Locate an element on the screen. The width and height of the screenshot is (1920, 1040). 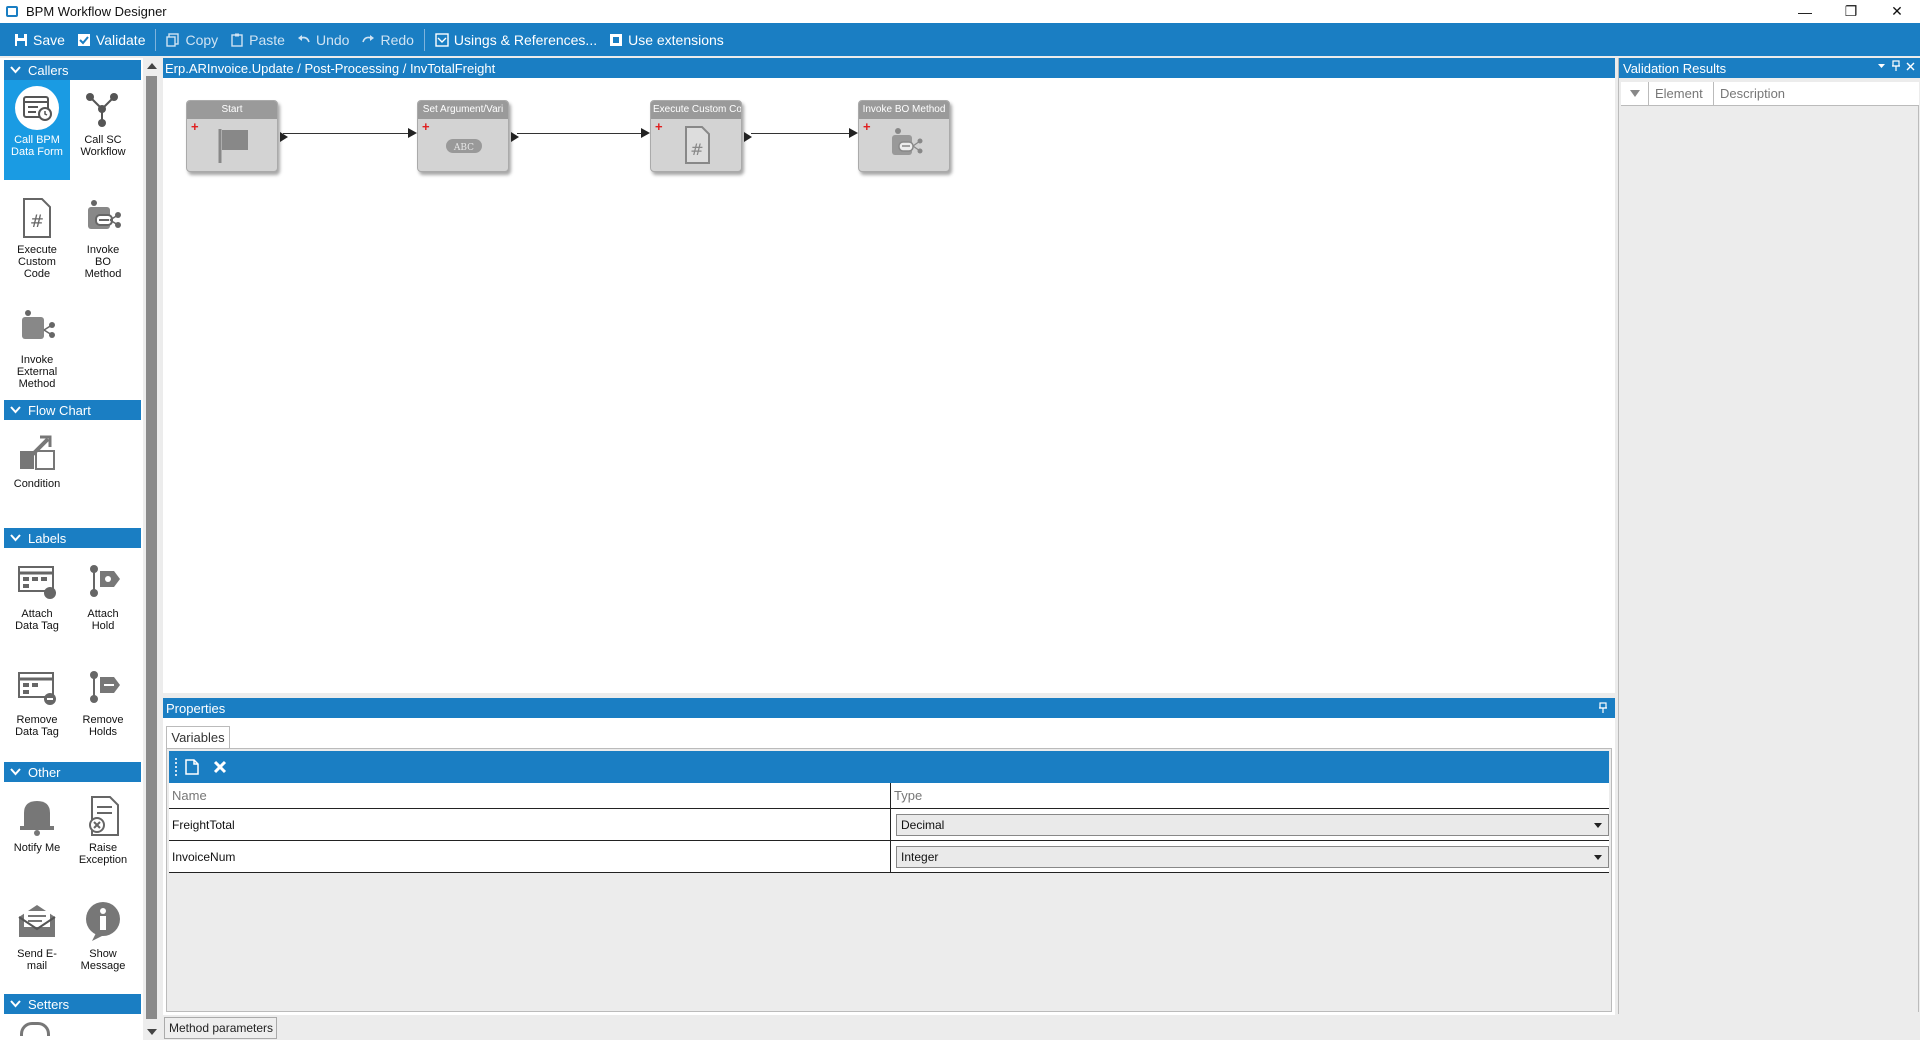
copy-icon is located at coordinates (173, 39).